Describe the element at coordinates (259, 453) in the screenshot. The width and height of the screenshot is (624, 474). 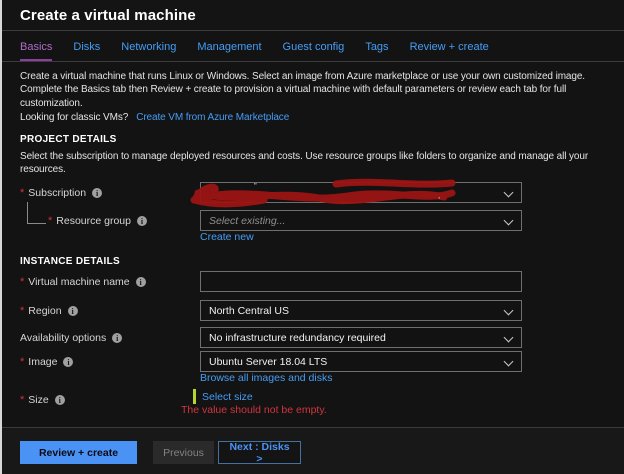
I see `next-disks-button: Next : Disks >` at that location.